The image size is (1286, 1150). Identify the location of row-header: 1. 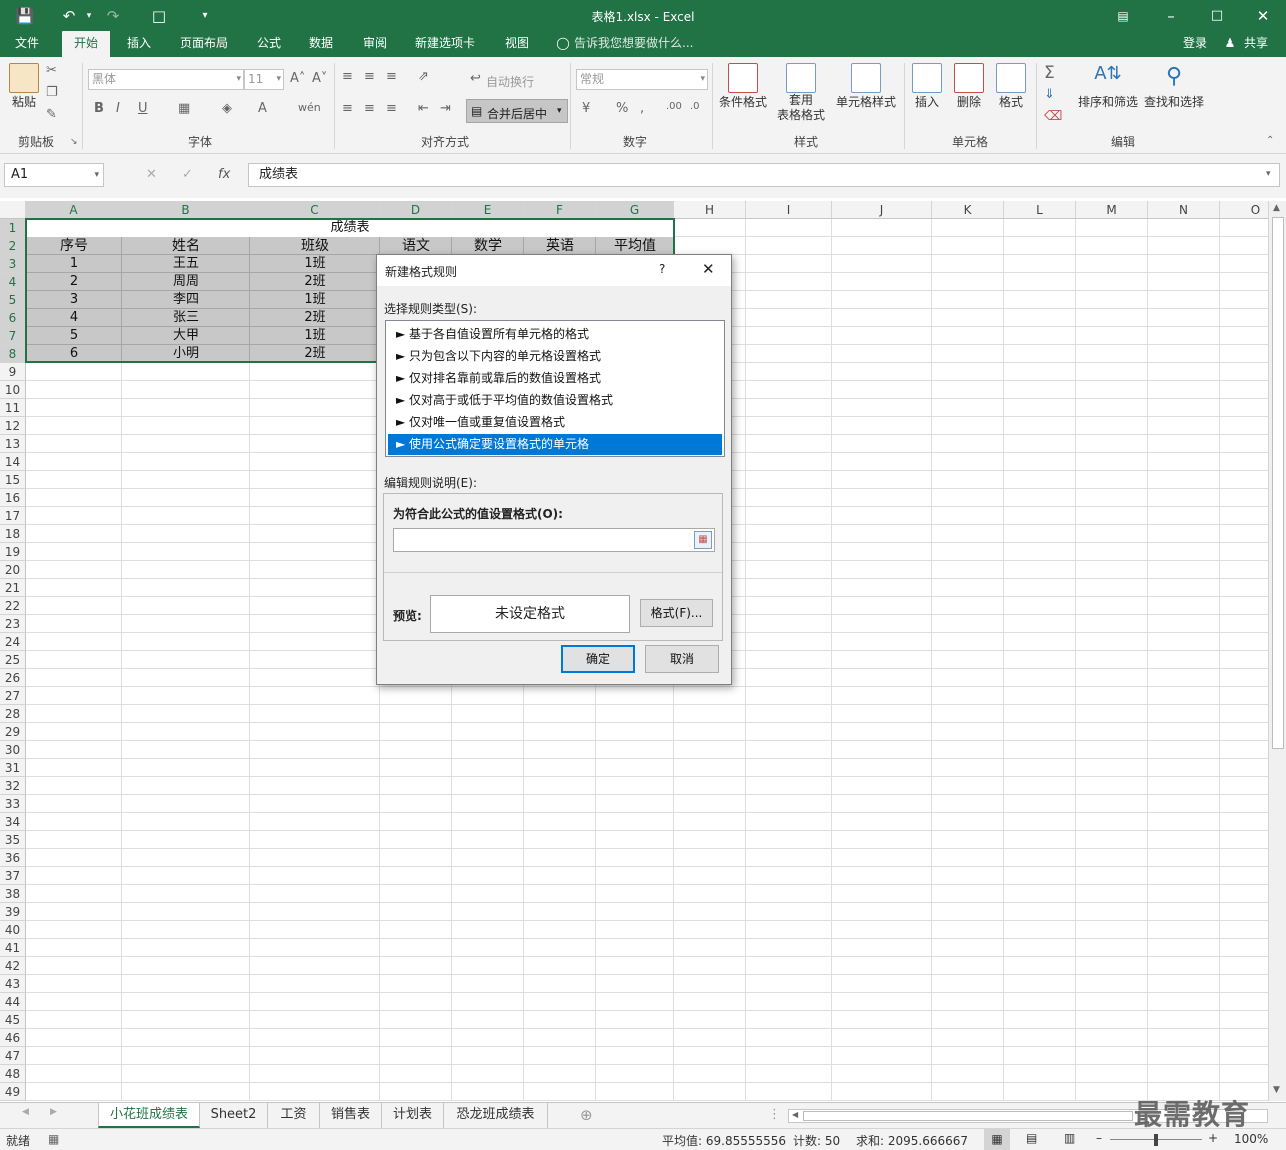
(13, 228).